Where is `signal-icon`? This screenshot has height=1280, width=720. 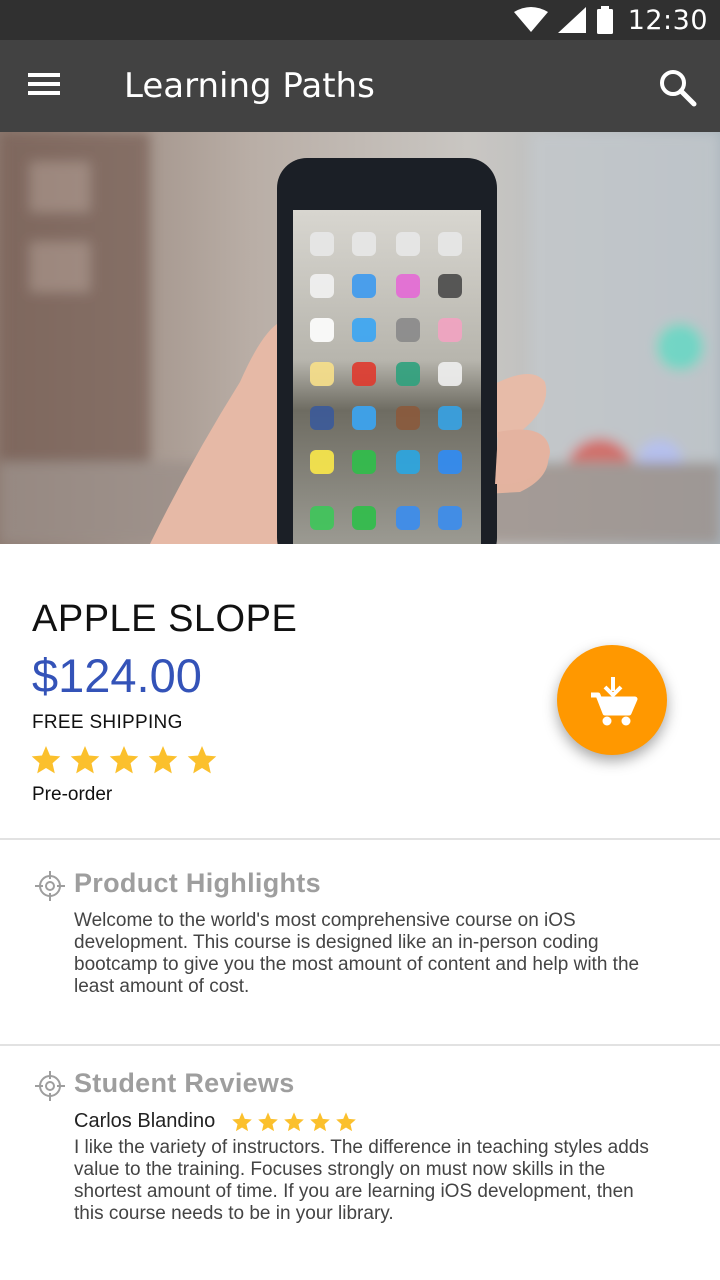
signal-icon is located at coordinates (571, 20).